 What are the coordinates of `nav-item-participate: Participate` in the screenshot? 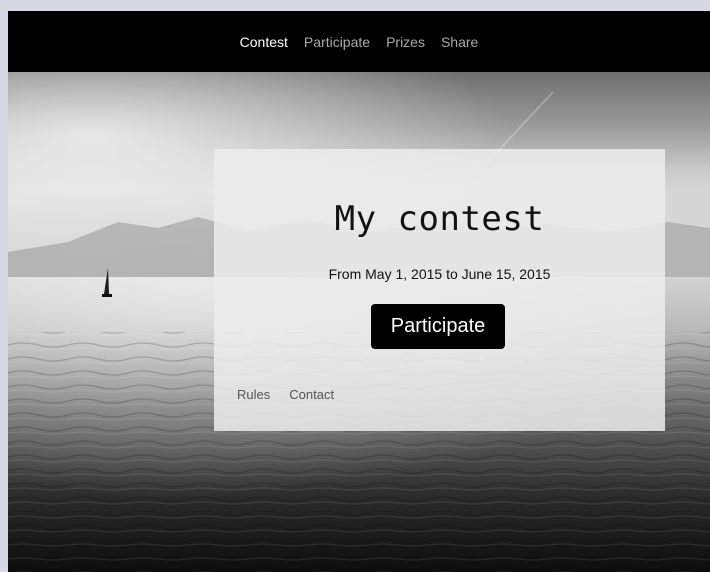 It's located at (337, 42).